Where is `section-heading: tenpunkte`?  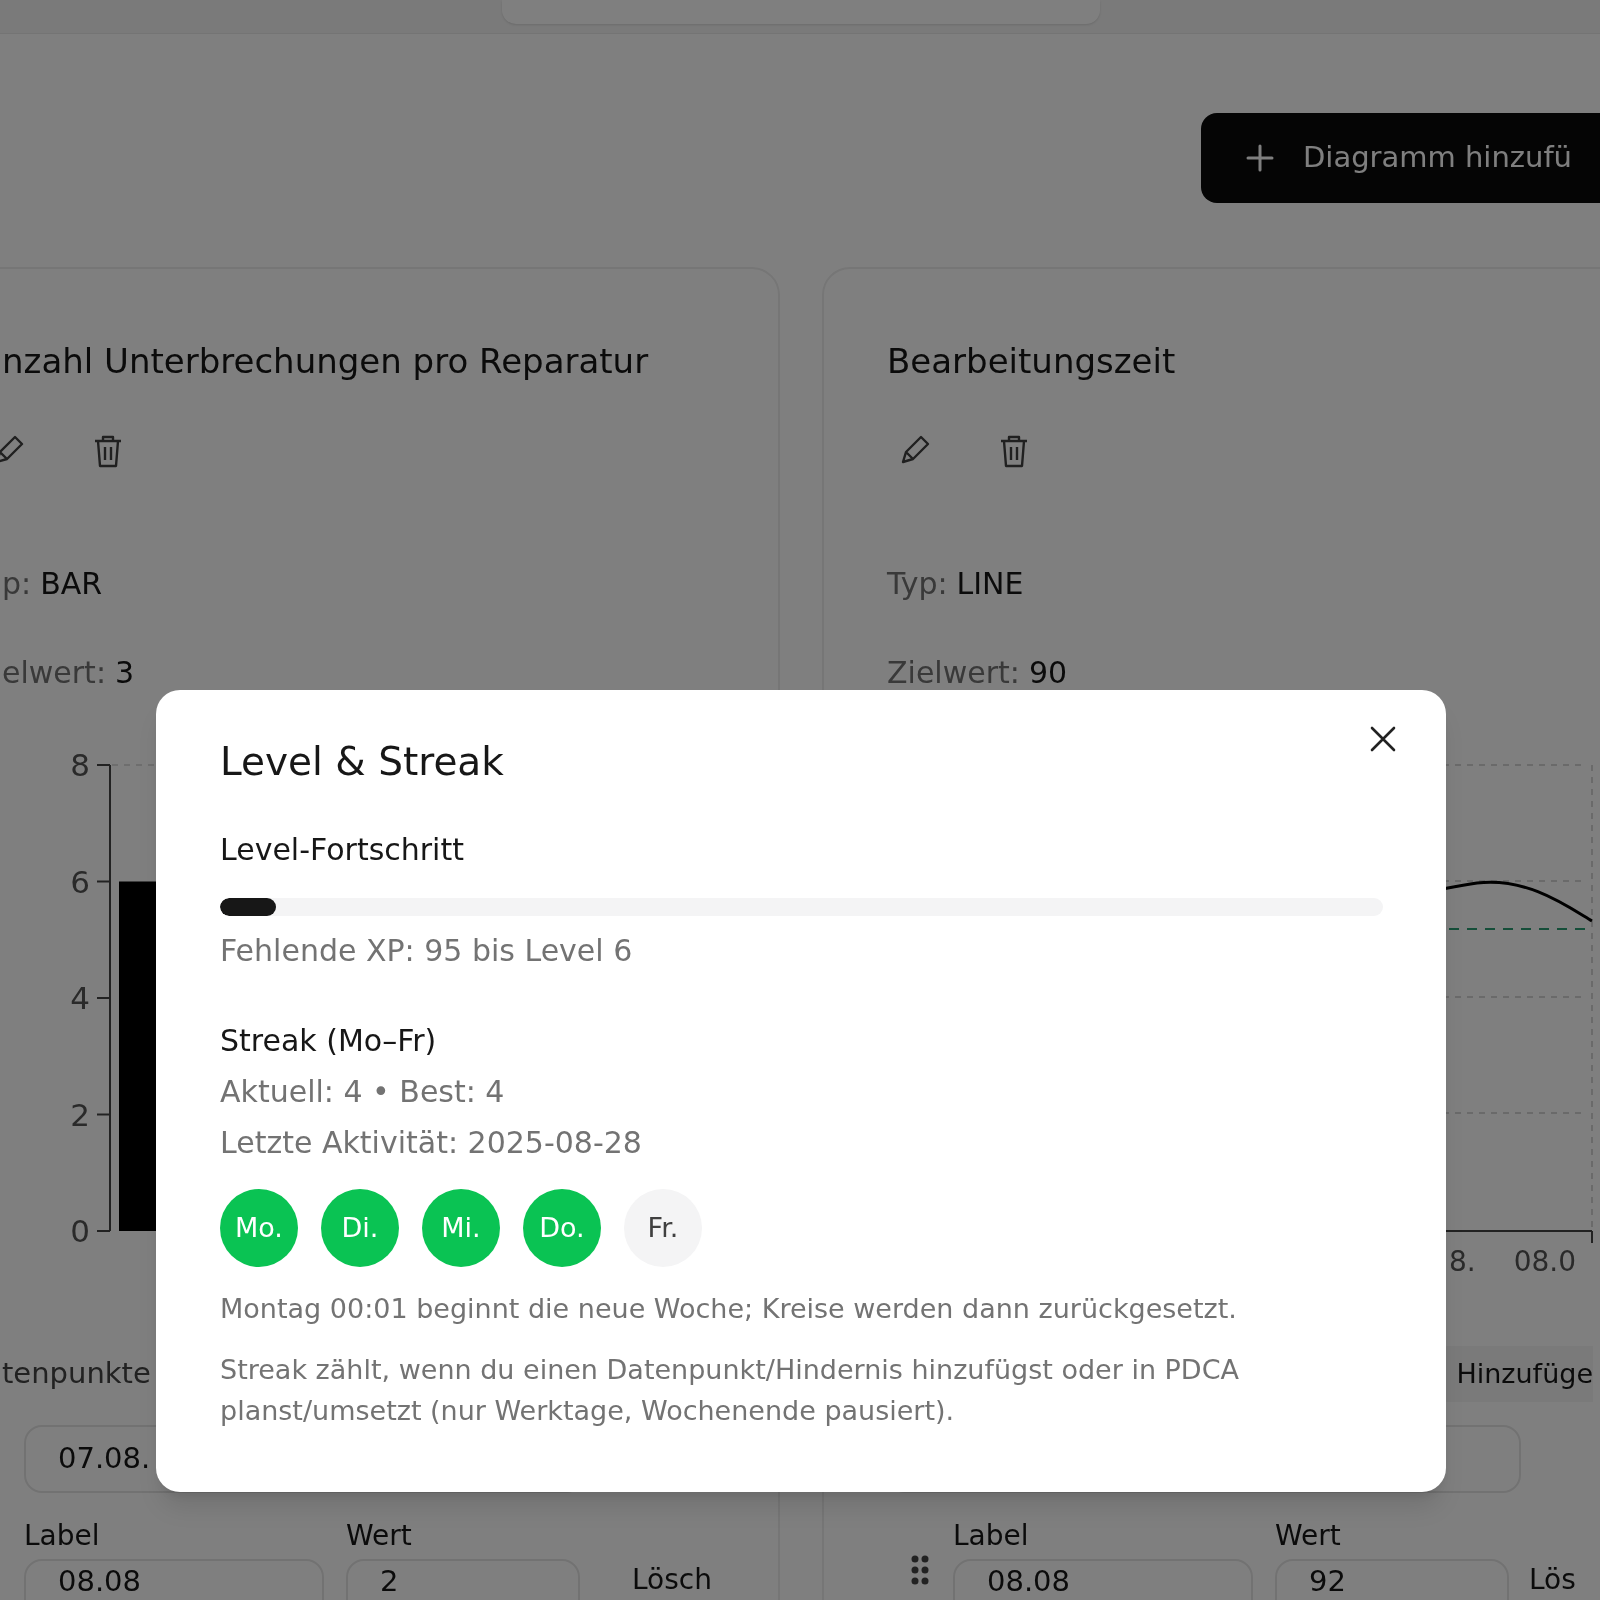
section-heading: tenpunkte is located at coordinates (76, 1374).